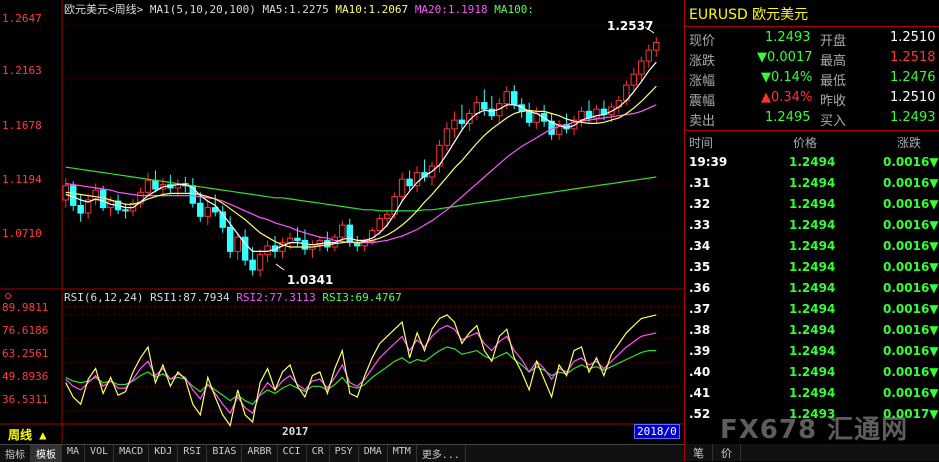 Image resolution: width=939 pixels, height=462 pixels. I want to click on quote-row: 卖出 1.2495 买入 1.2493, so click(812, 118).